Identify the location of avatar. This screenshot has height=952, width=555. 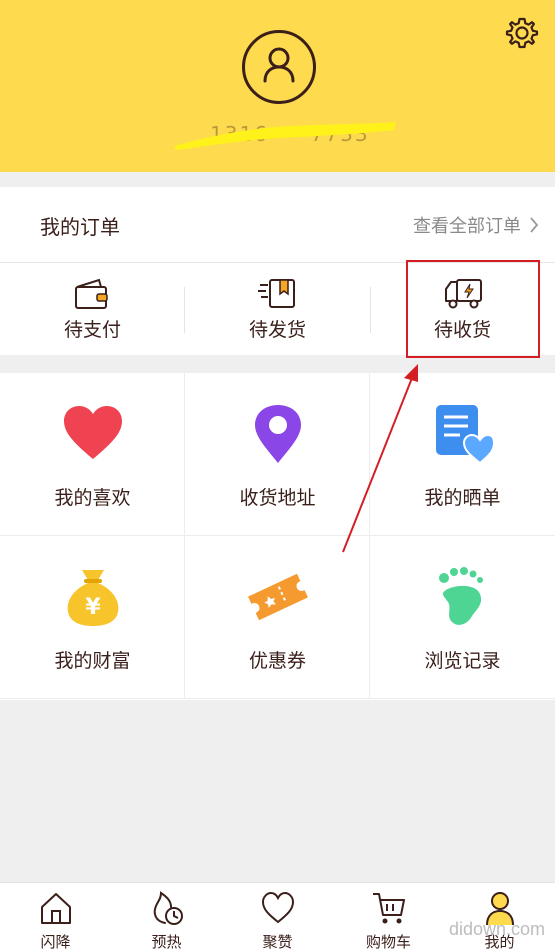
(279, 67).